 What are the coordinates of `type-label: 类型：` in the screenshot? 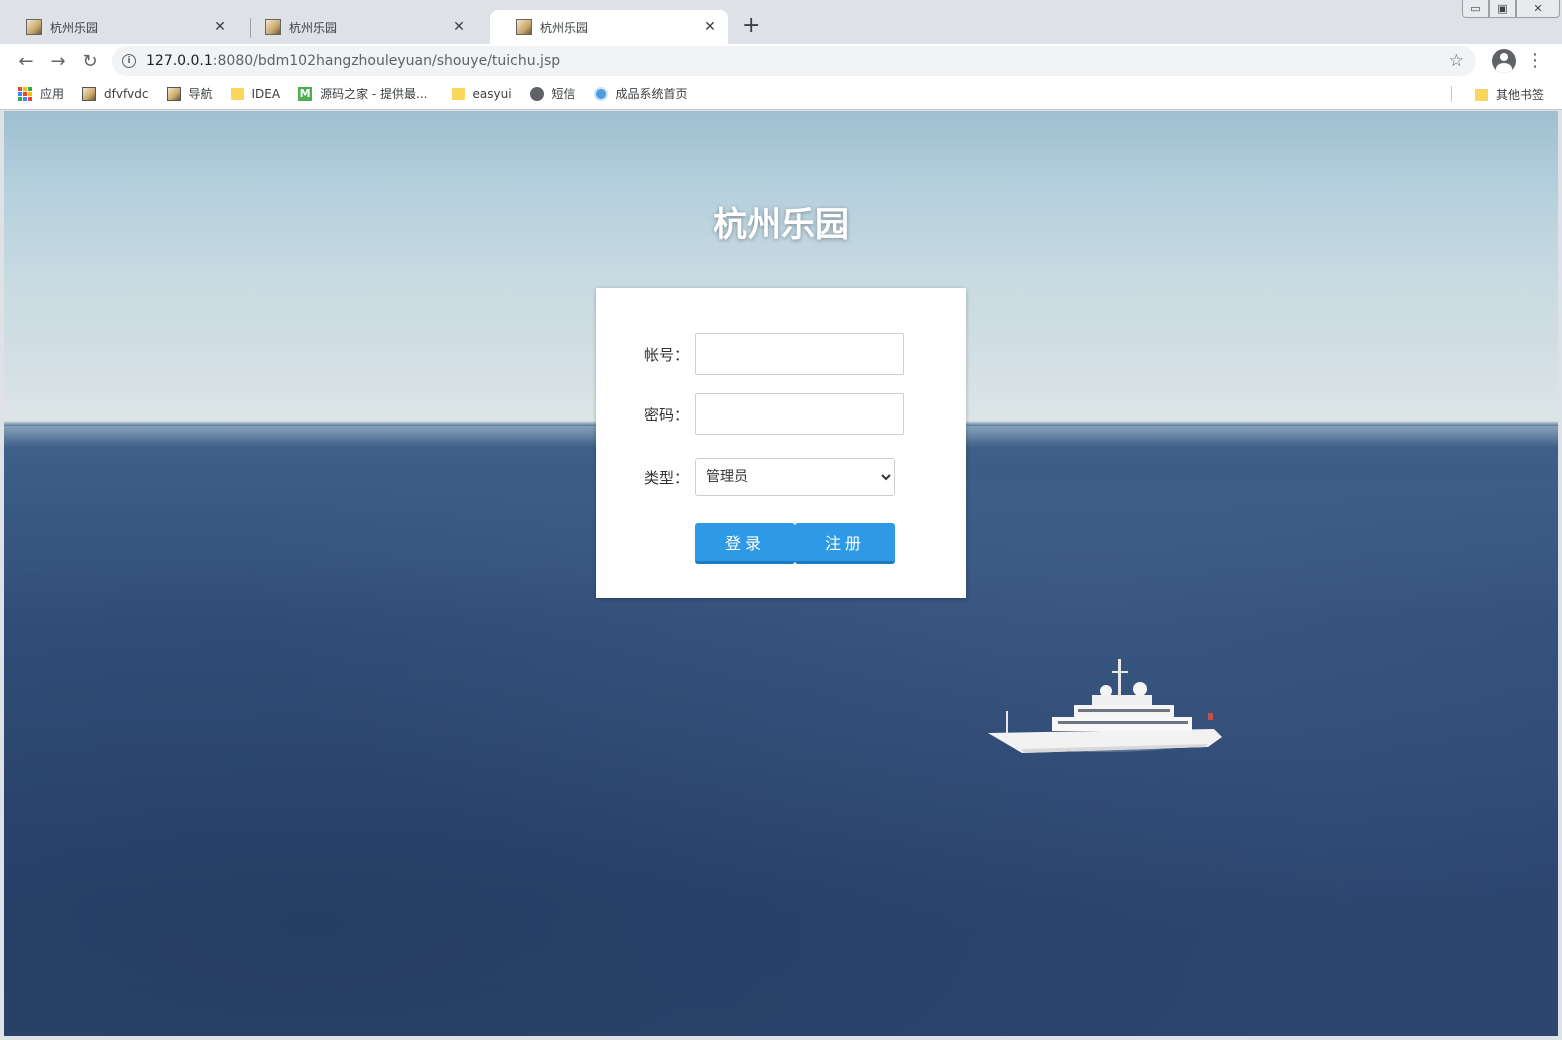 It's located at (667, 477).